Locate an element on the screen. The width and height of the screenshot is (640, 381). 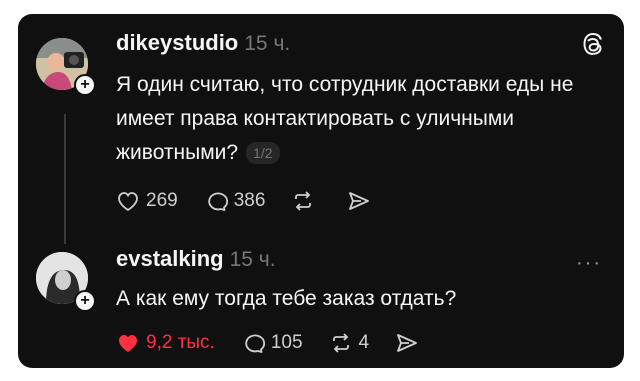
like-count: 269 is located at coordinates (162, 200).